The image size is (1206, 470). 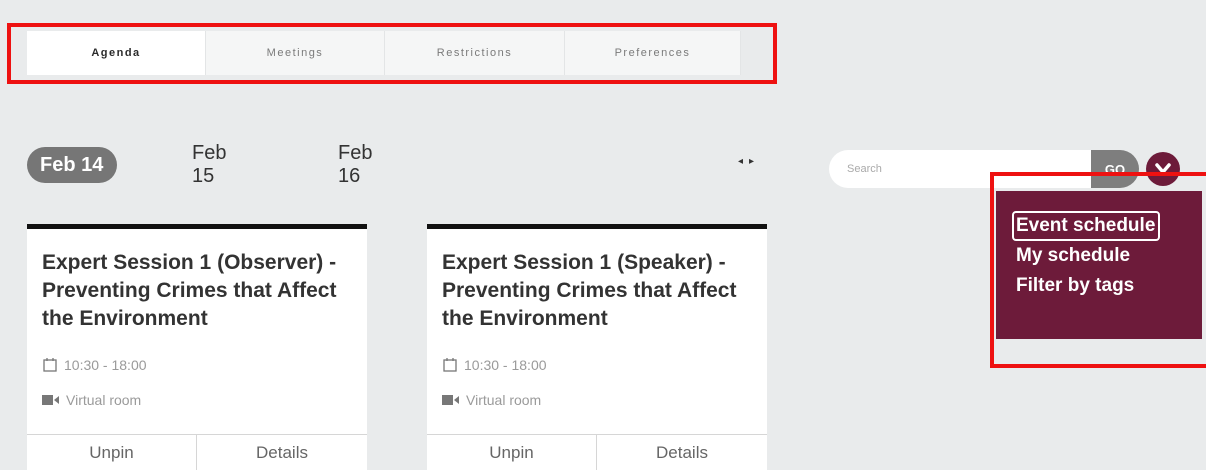 I want to click on date-selector: Feb 14 Feb 15 Feb 16, so click(x=199, y=164).